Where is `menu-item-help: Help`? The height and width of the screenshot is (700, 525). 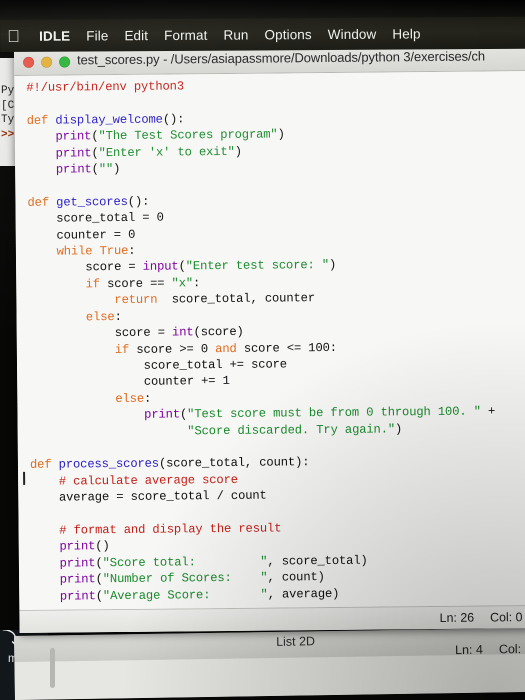
menu-item-help: Help is located at coordinates (406, 33).